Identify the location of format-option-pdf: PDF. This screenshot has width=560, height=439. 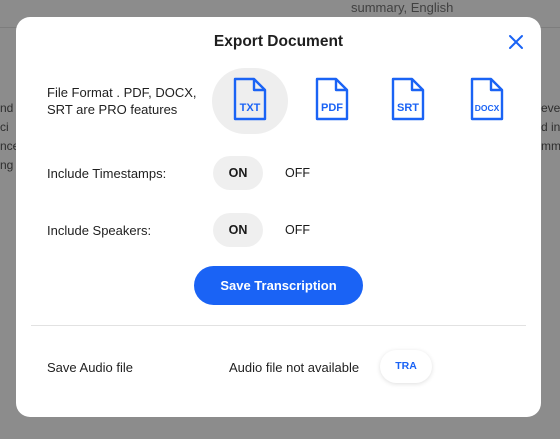
(332, 101).